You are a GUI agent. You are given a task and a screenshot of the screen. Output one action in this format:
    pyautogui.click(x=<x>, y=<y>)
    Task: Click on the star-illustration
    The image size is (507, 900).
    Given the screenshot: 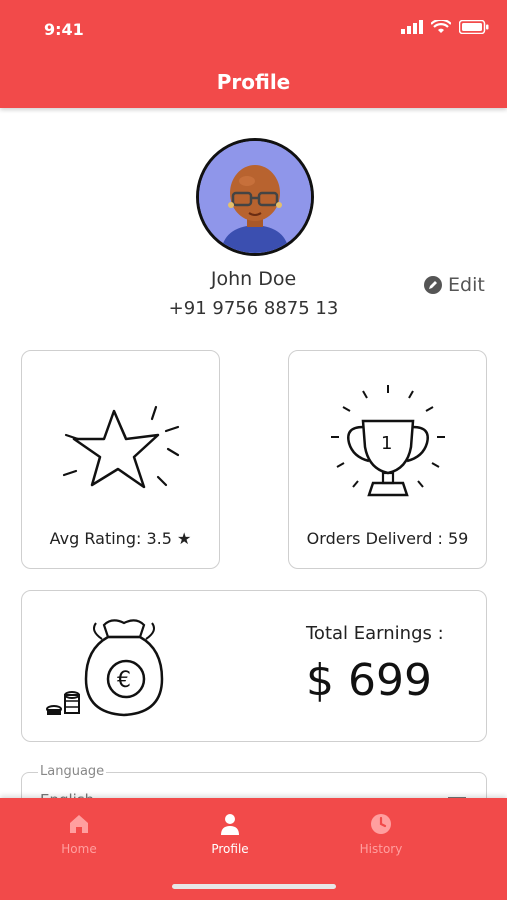 What is the action you would take?
    pyautogui.click(x=120, y=437)
    